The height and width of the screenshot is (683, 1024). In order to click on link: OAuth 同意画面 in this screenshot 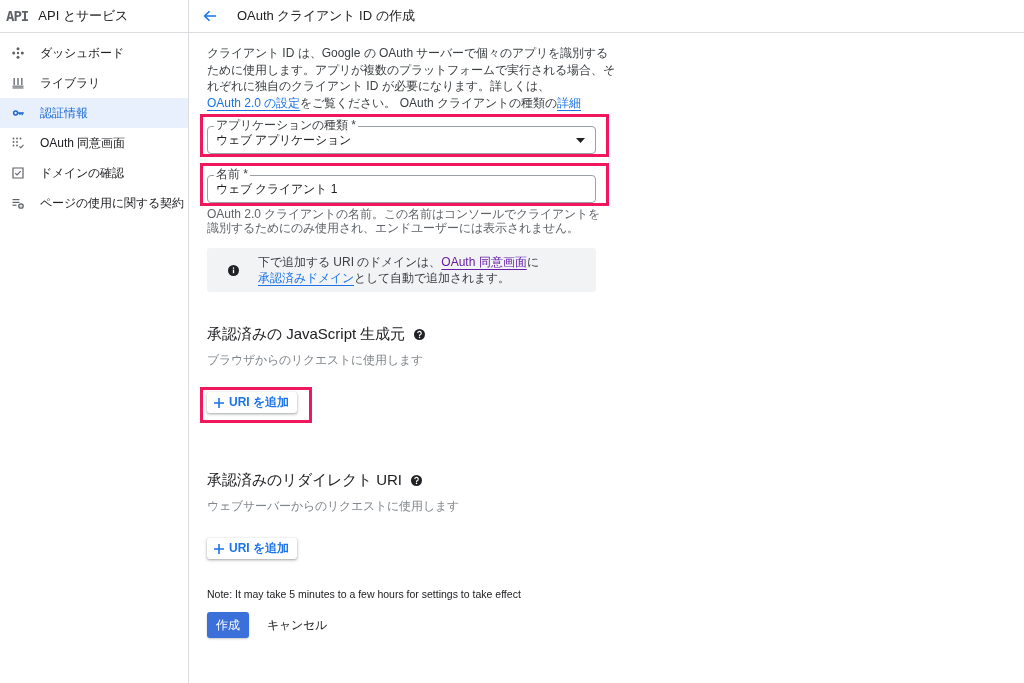, I will do `click(484, 262)`.